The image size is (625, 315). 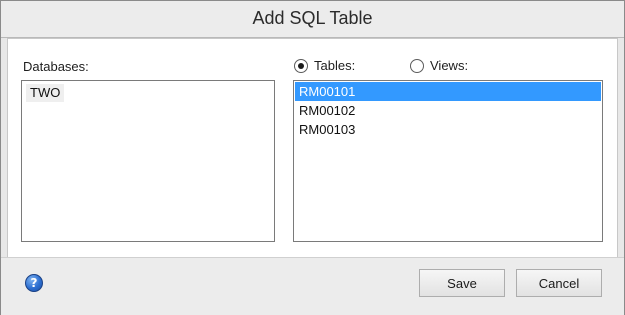 I want to click on database-item-two: TWO, so click(x=45, y=93).